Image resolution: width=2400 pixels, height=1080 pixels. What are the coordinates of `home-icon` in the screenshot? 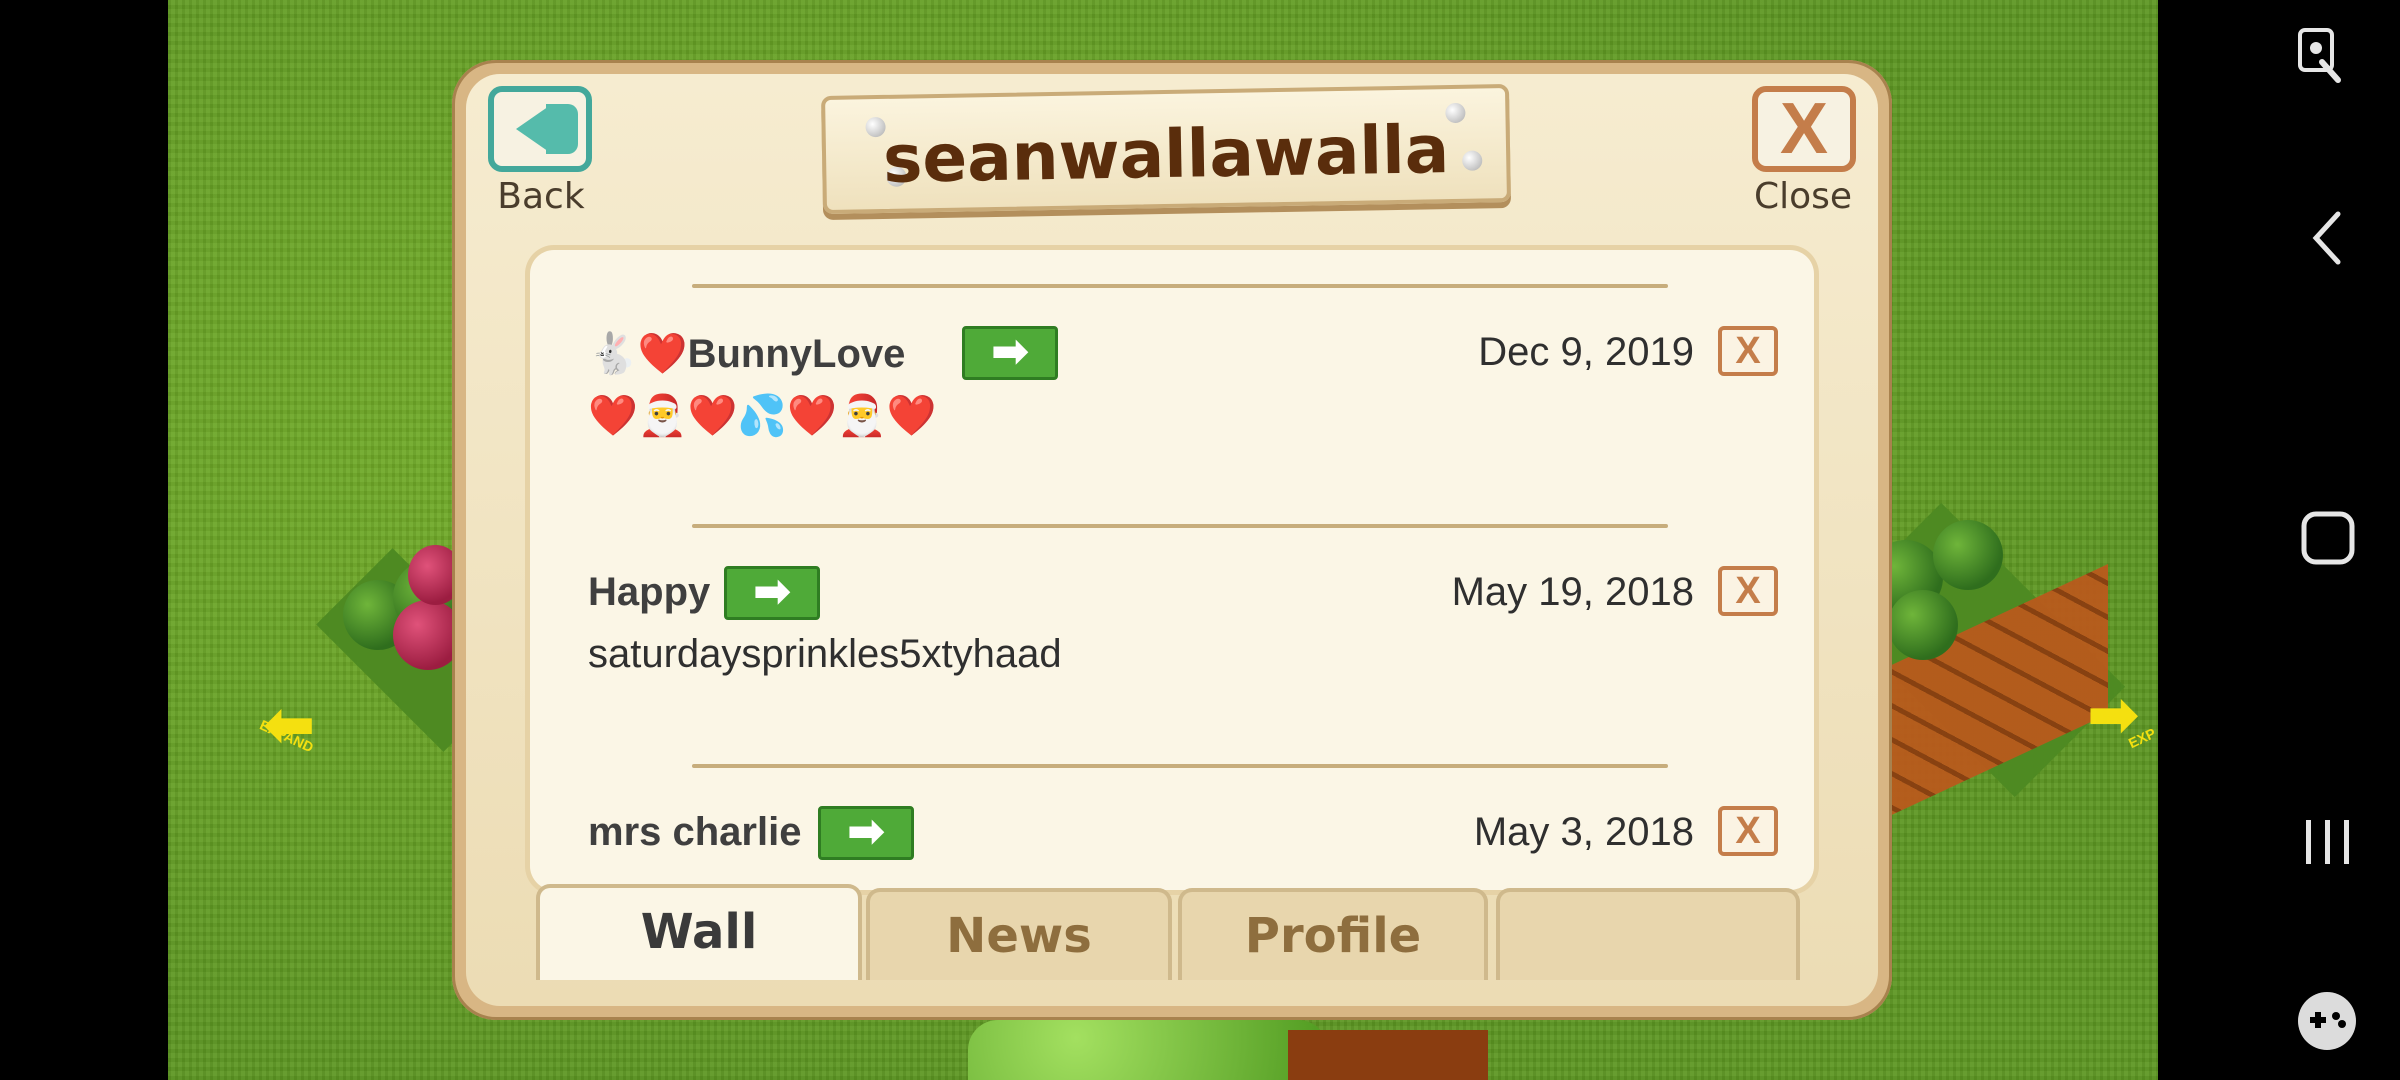 It's located at (2328, 538).